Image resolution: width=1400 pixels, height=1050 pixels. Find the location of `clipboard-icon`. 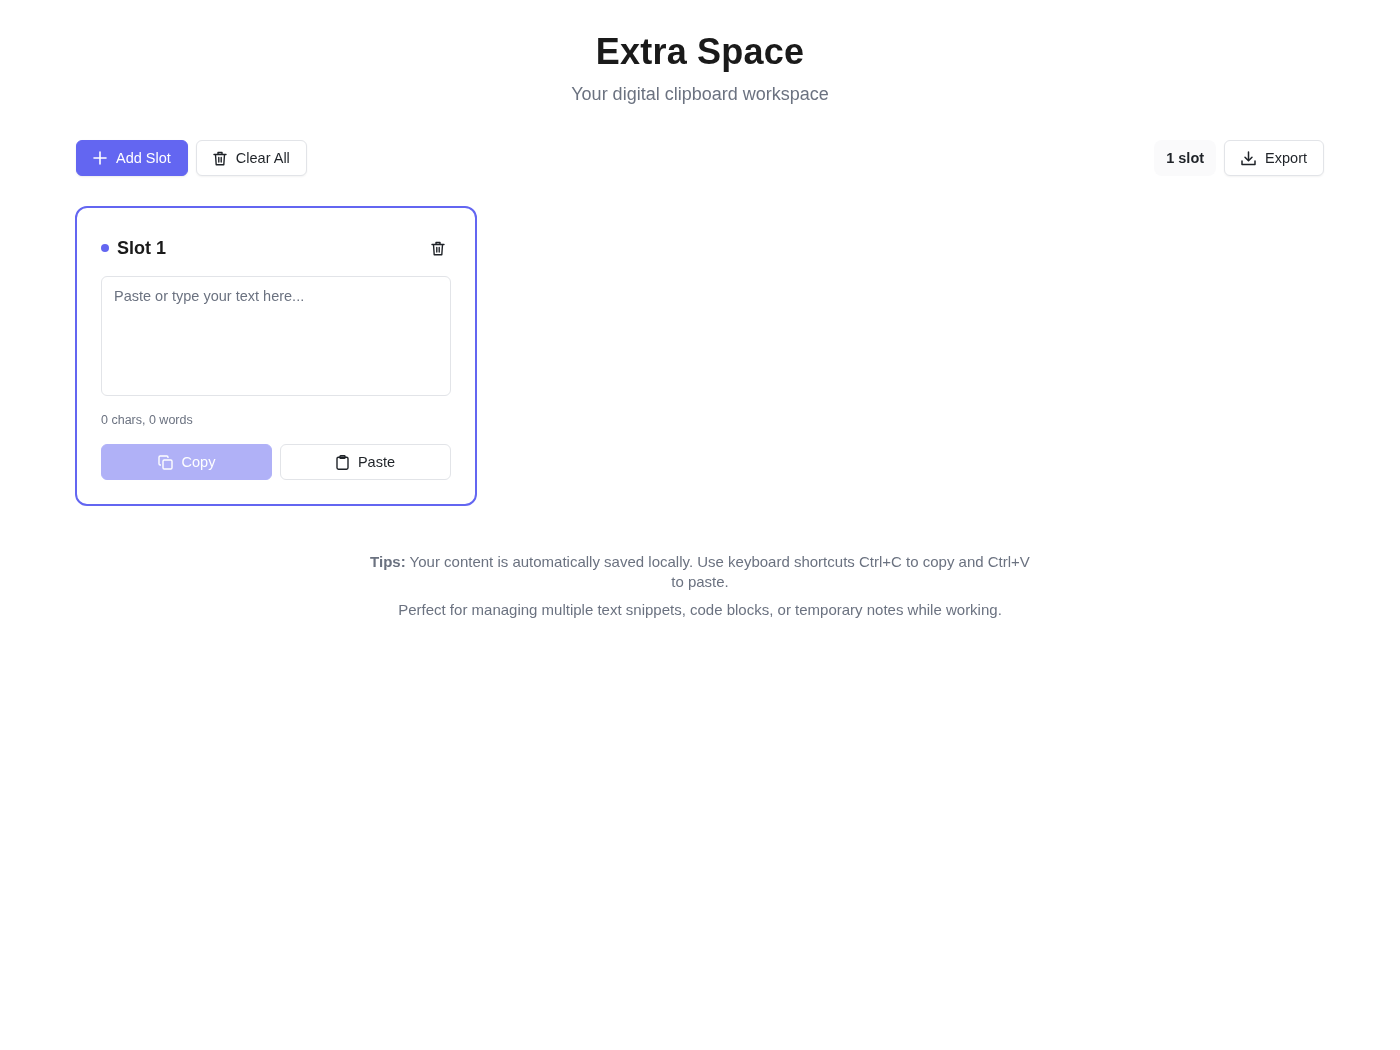

clipboard-icon is located at coordinates (342, 462).